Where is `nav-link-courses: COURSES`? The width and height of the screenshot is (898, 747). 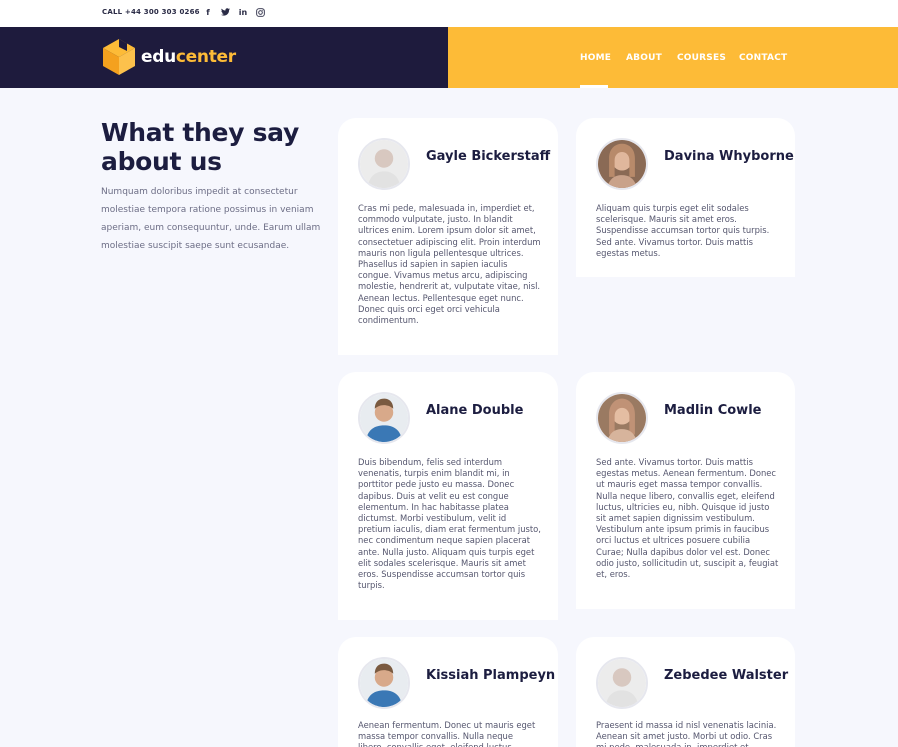
nav-link-courses: COURSES is located at coordinates (701, 57).